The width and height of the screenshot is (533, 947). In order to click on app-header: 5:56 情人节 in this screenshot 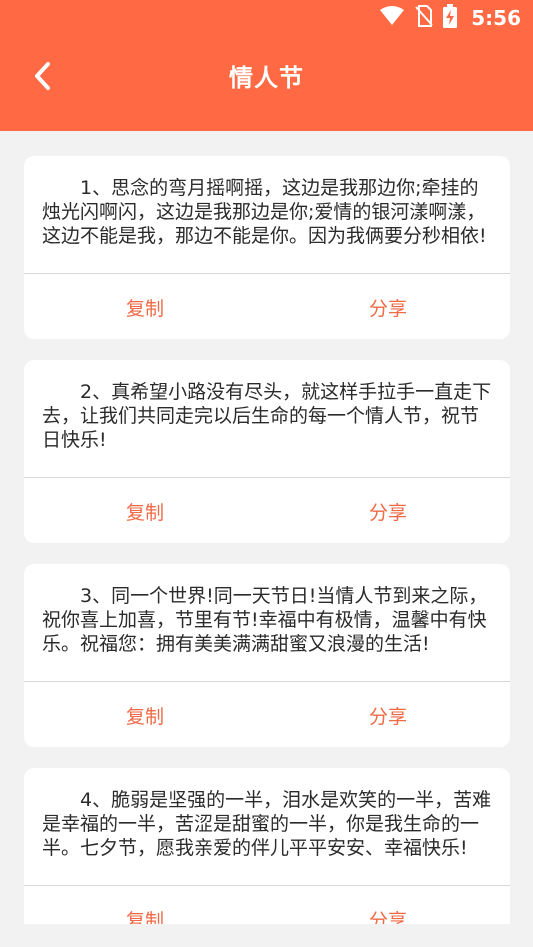, I will do `click(266, 65)`.